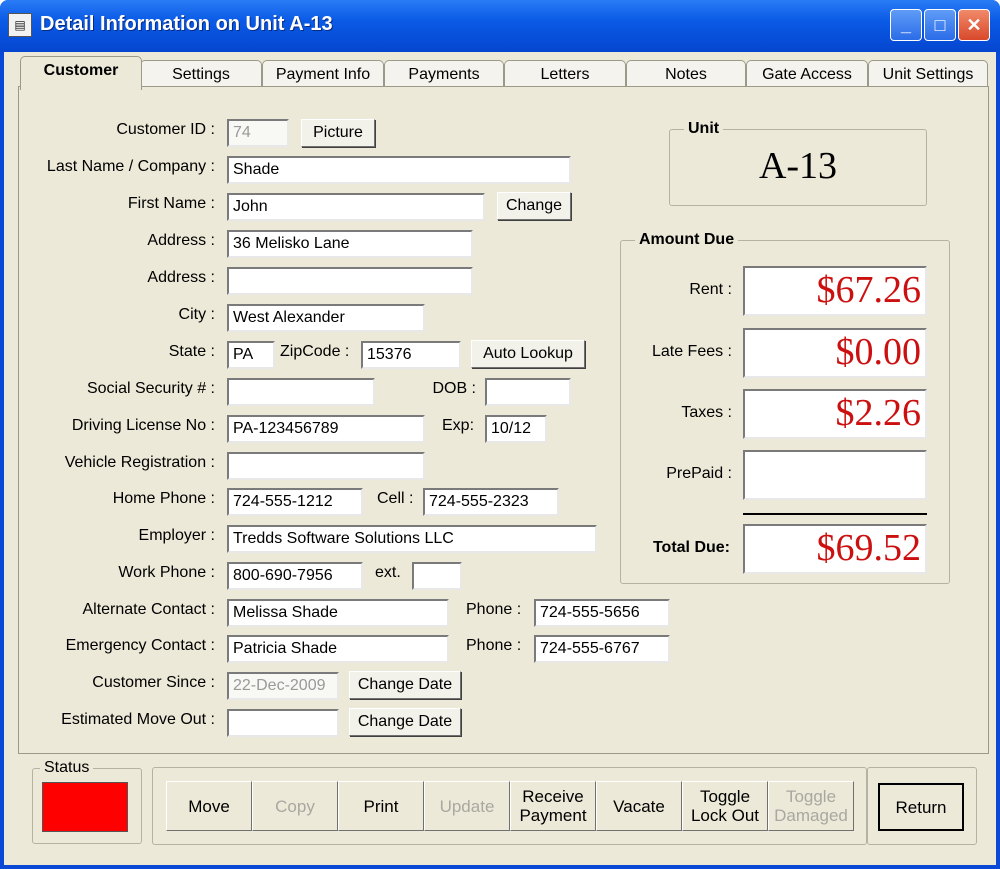 The height and width of the screenshot is (869, 1000). I want to click on rent-label: Rent :, so click(710, 289).